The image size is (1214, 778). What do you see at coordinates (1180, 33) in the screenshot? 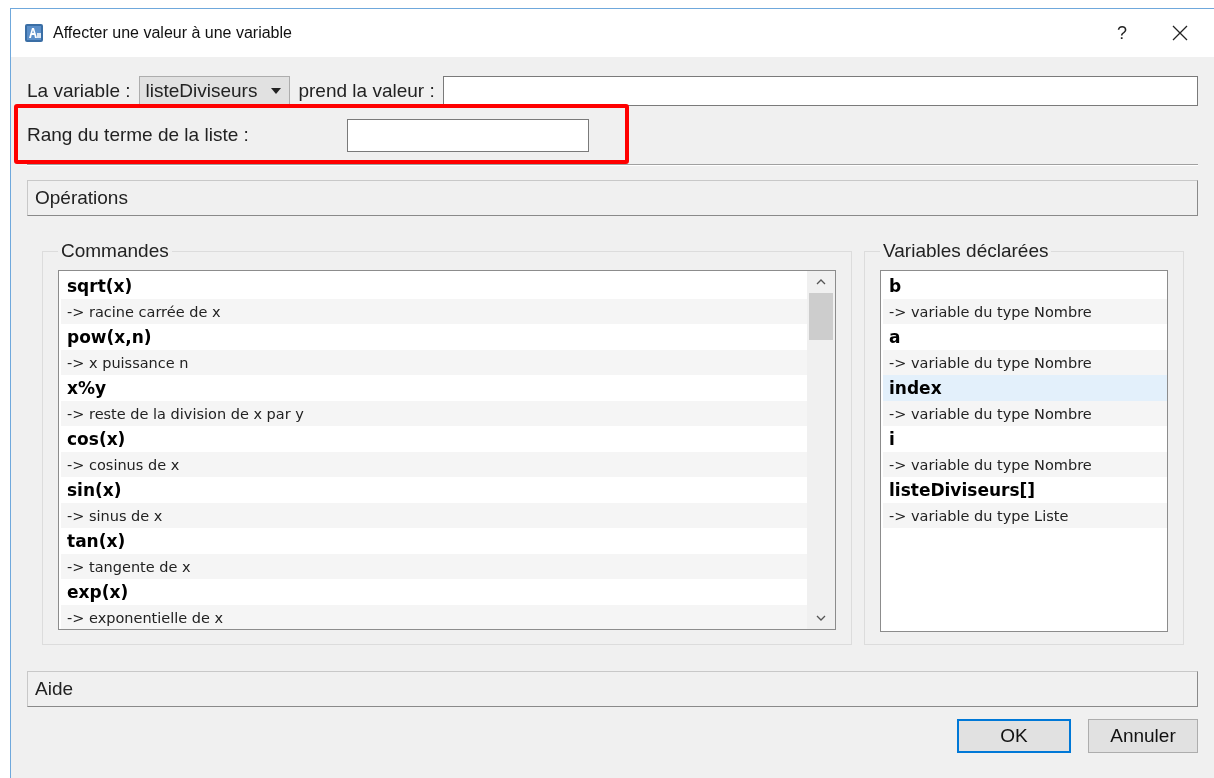
I see `close-icon` at bounding box center [1180, 33].